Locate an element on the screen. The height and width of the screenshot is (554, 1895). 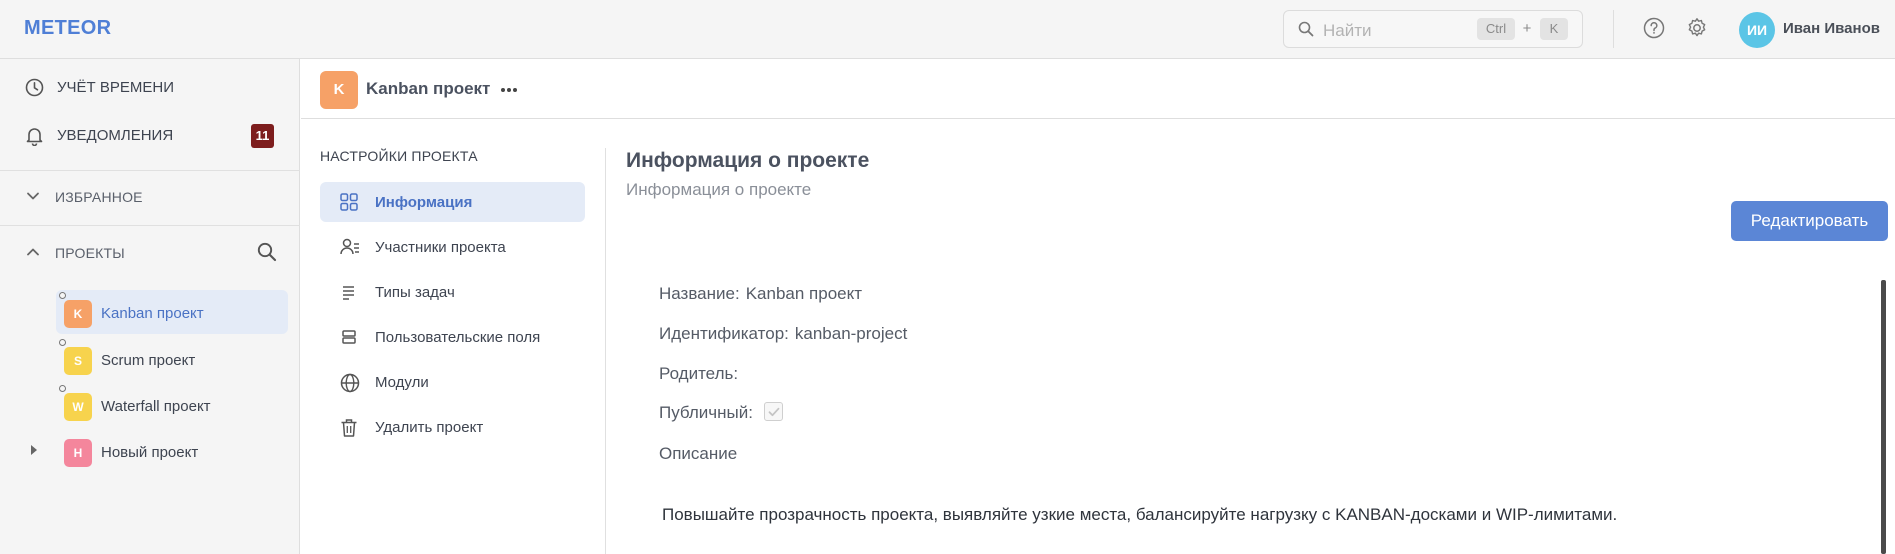
field-description: Описание is located at coordinates (698, 454).